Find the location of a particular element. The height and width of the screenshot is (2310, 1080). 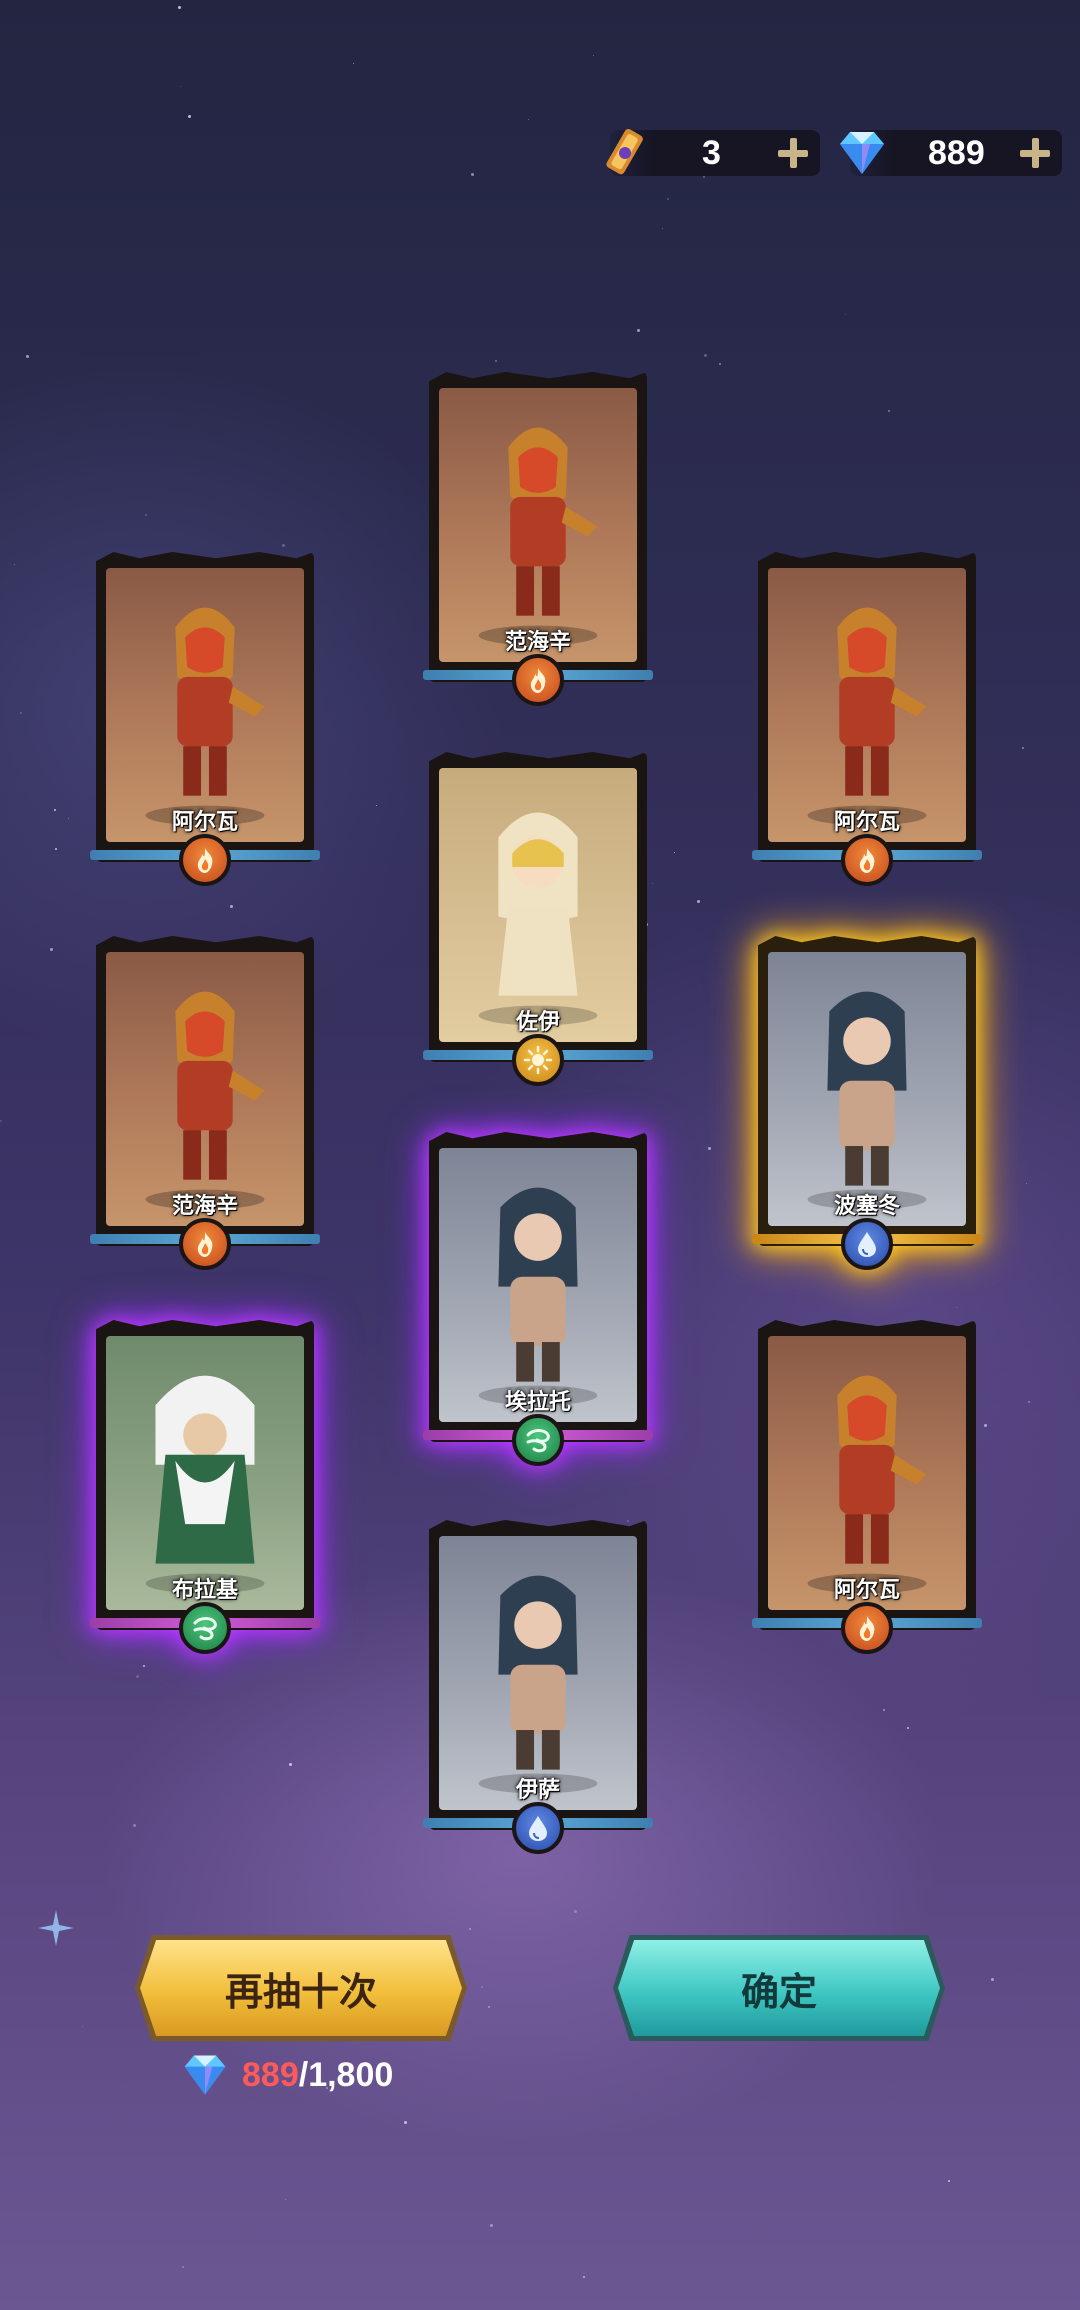

diamond-icon is located at coordinates (862, 153).